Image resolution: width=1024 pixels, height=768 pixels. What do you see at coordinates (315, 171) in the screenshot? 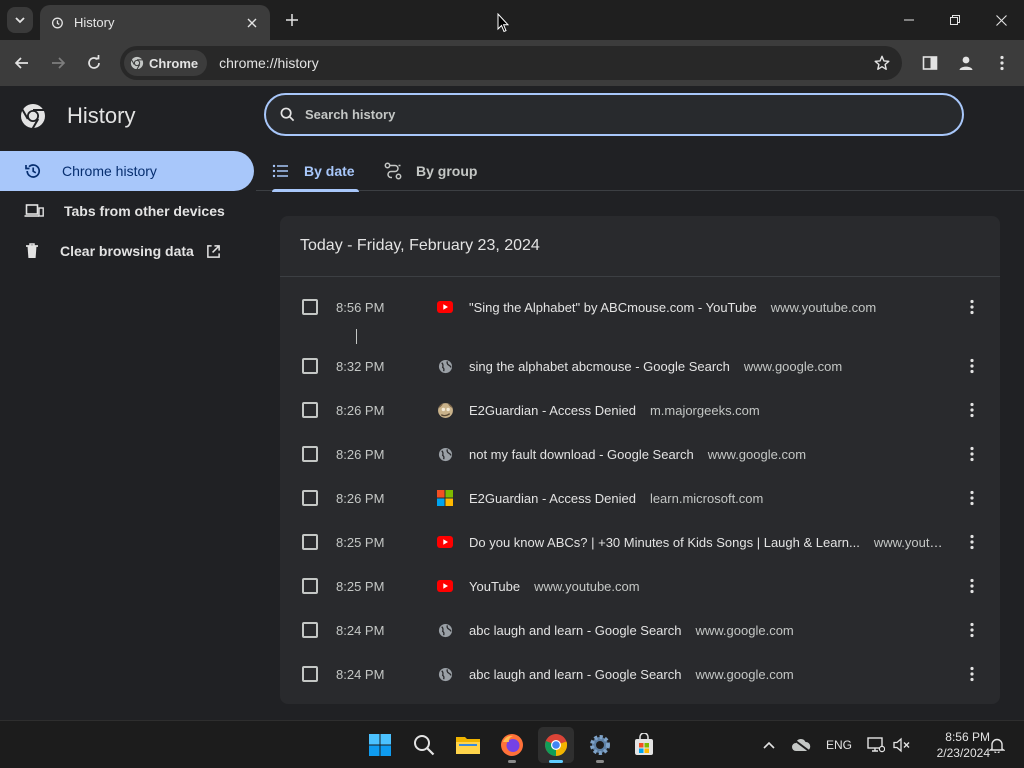
I see `tab-by-date: By date` at bounding box center [315, 171].